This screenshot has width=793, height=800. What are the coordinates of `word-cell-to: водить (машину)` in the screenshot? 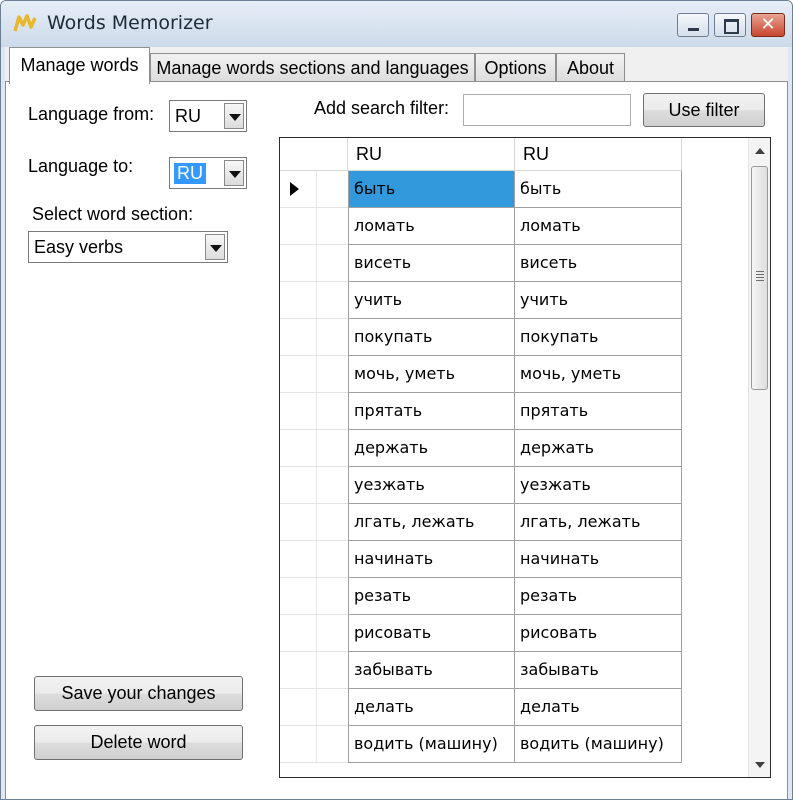 It's located at (598, 744).